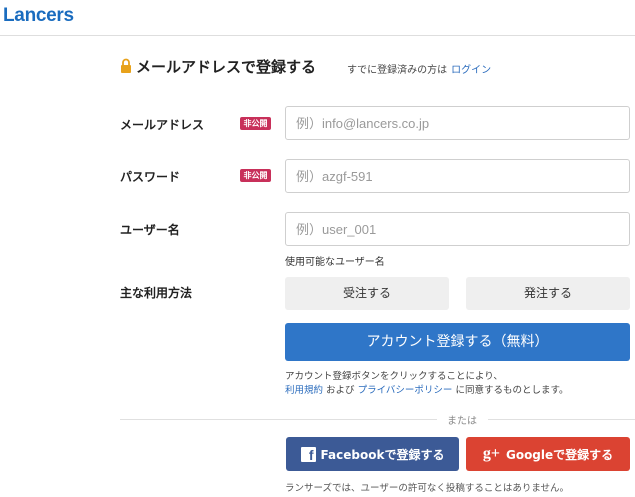 Image resolution: width=635 pixels, height=497 pixels. Describe the element at coordinates (308, 454) in the screenshot. I see `facebook-icon: f` at that location.